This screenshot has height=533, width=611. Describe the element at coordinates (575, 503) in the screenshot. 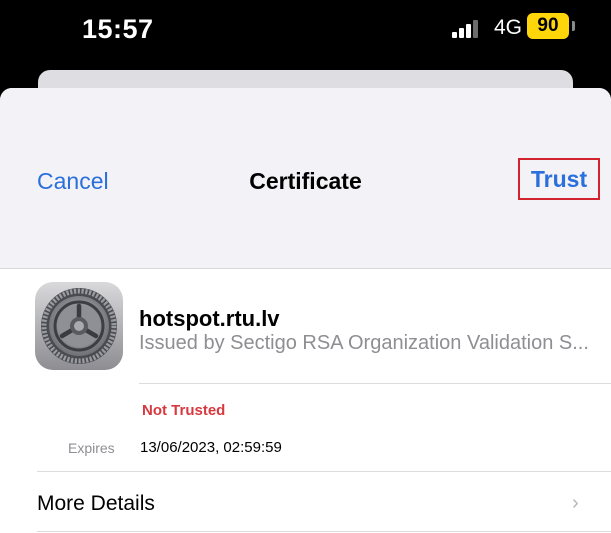

I see `chevron-right-icon: ›` at that location.